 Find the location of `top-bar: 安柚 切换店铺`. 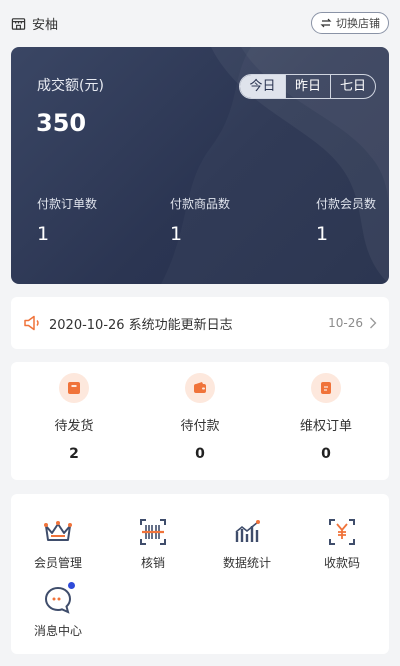

top-bar: 安柚 切换店铺 is located at coordinates (200, 23).